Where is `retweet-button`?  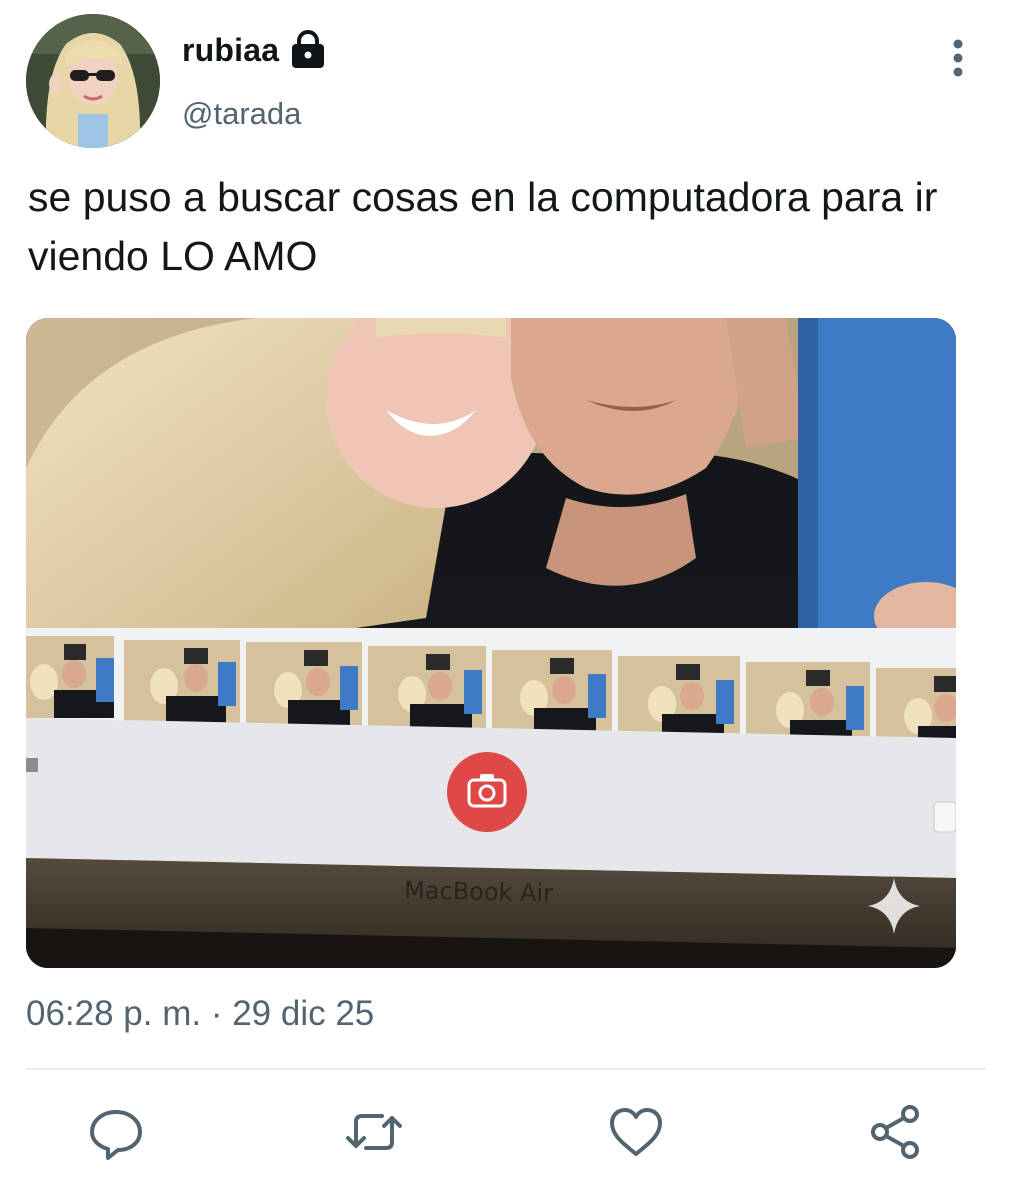 retweet-button is located at coordinates (374, 1132).